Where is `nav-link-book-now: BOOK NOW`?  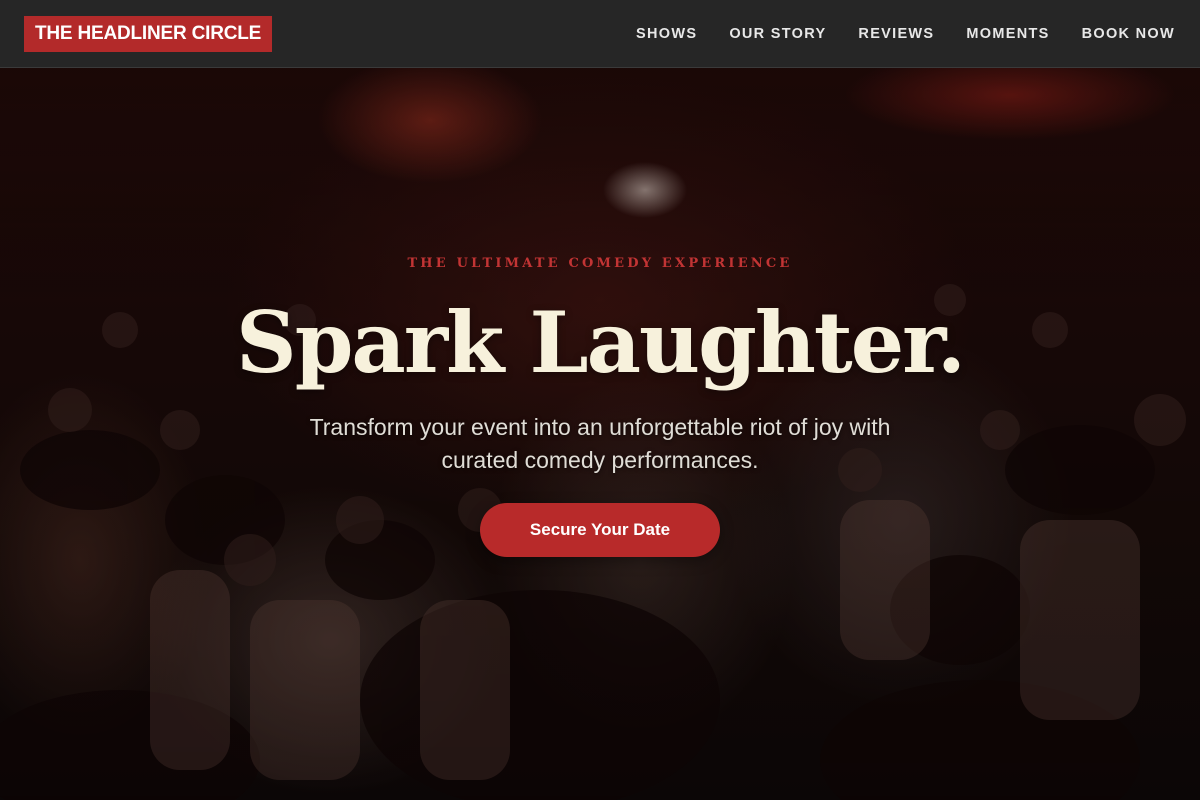
nav-link-book-now: BOOK NOW is located at coordinates (1128, 34).